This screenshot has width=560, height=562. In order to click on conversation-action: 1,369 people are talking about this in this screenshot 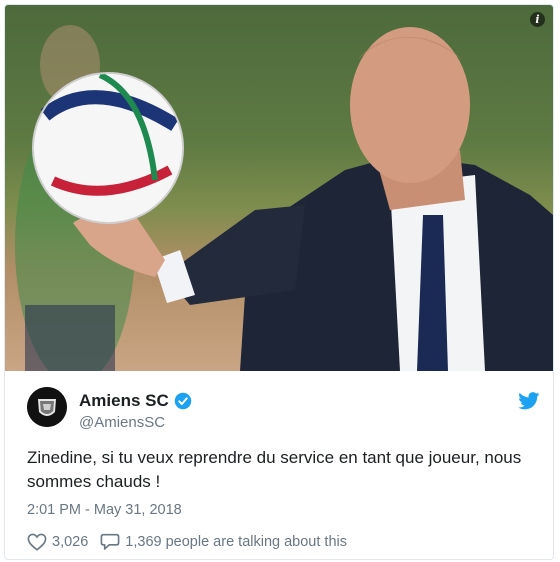, I will do `click(223, 542)`.